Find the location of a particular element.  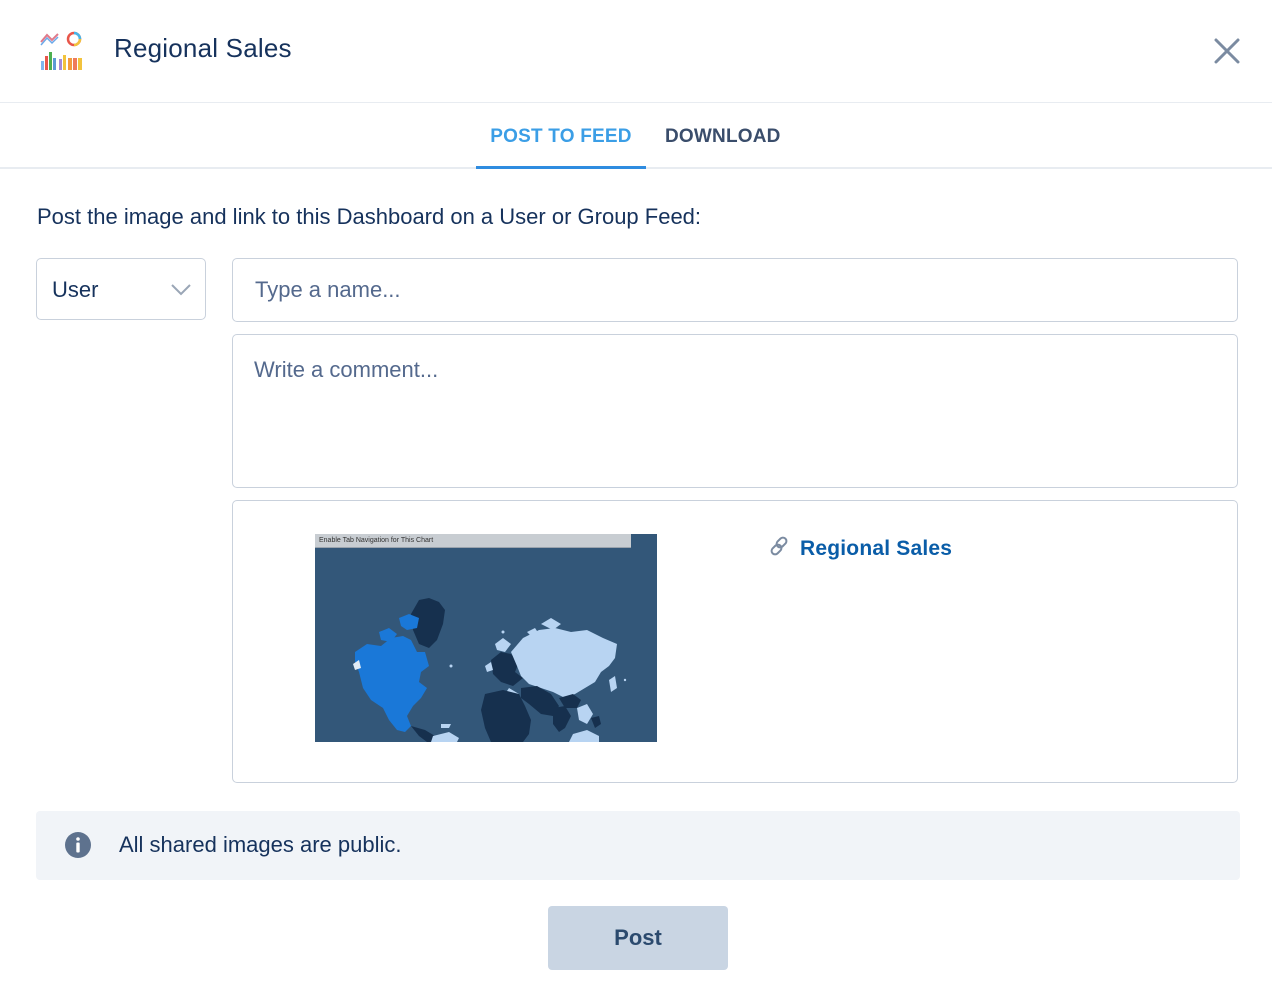

modal-title: Regional Sales is located at coordinates (203, 48).